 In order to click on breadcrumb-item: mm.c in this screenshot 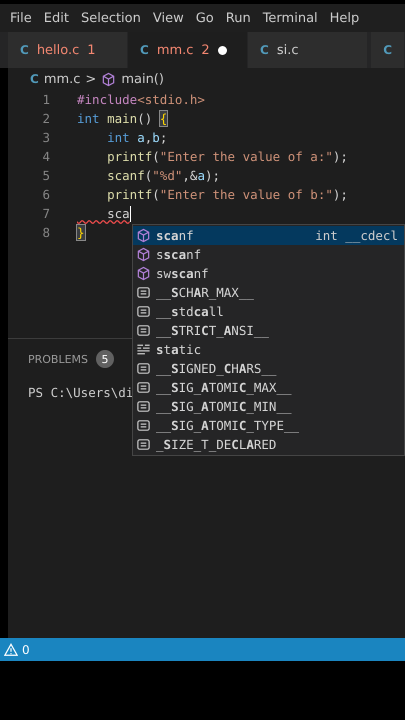, I will do `click(62, 79)`.